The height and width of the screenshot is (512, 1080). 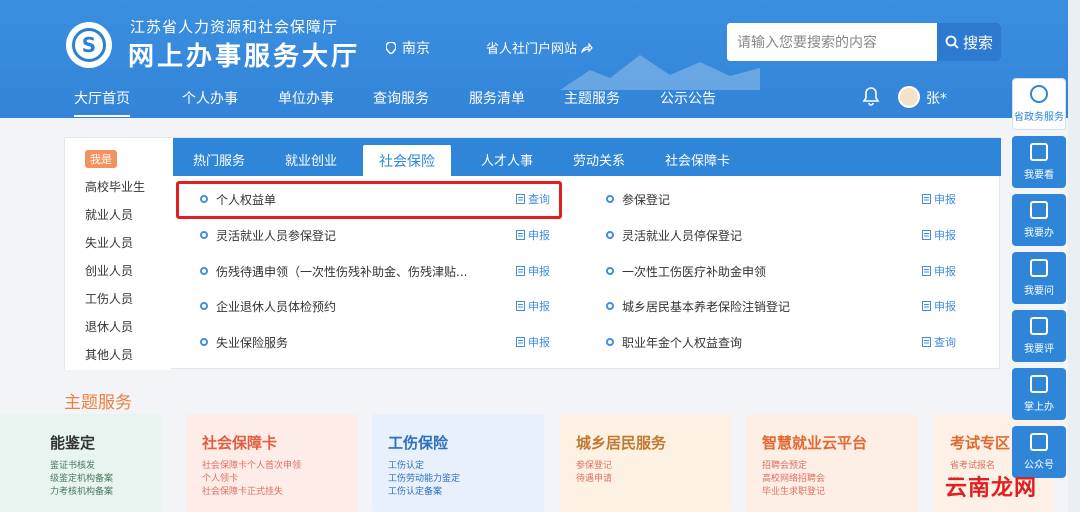 What do you see at coordinates (219, 159) in the screenshot?
I see `tab-hot: 热门服务` at bounding box center [219, 159].